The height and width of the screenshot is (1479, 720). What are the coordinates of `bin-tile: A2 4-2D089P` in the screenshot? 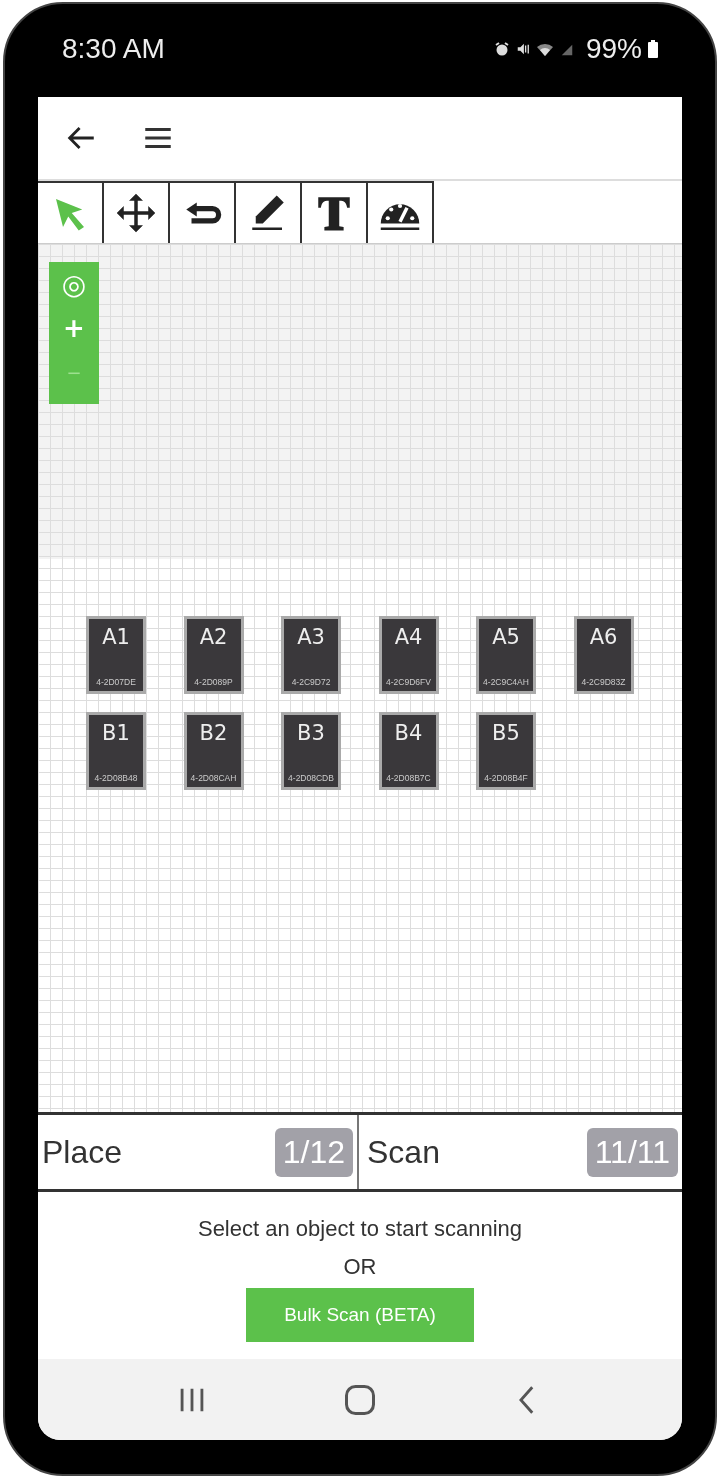 It's located at (213, 655).